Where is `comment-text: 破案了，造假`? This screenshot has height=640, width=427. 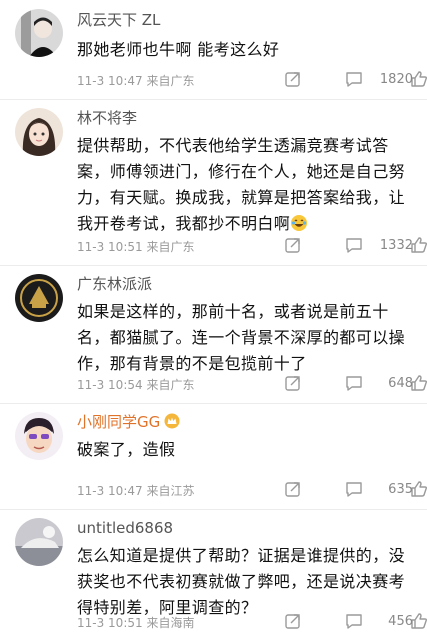 comment-text: 破案了，造假 is located at coordinates (126, 449).